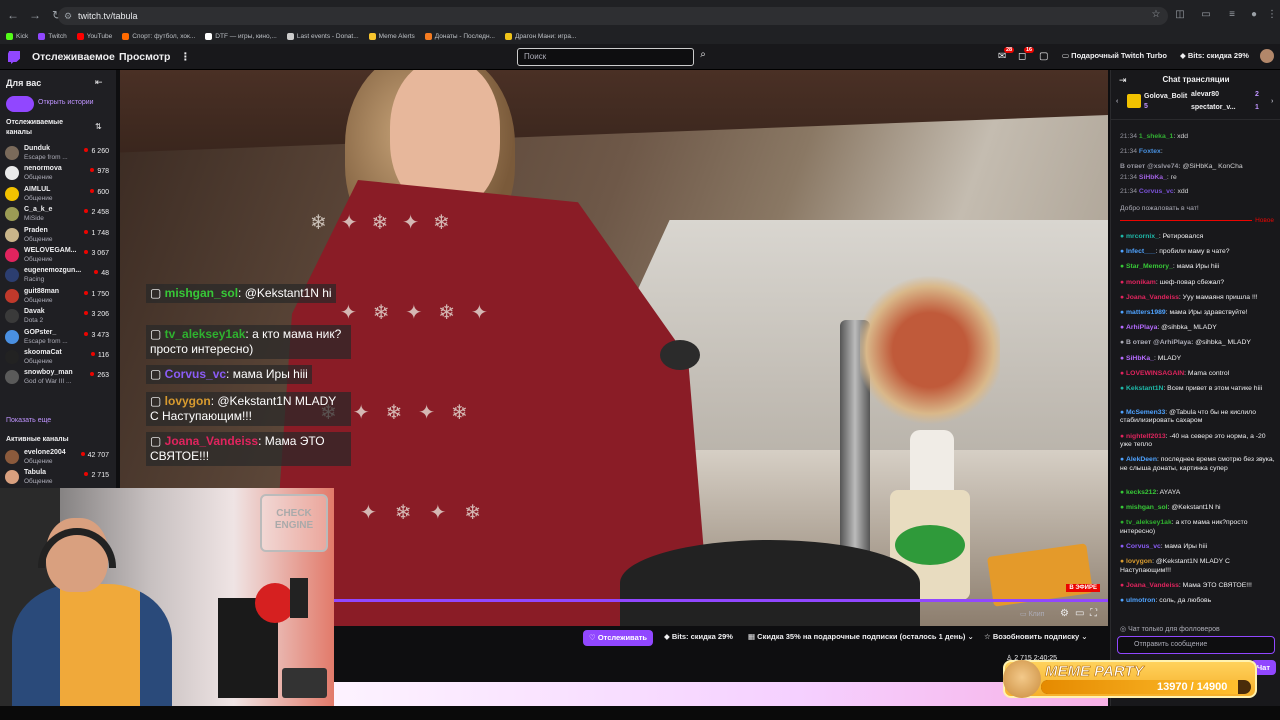 This screenshot has width=1280, height=720. Describe the element at coordinates (1093, 613) in the screenshot. I see `fullscreen-icon: ⛶` at that location.